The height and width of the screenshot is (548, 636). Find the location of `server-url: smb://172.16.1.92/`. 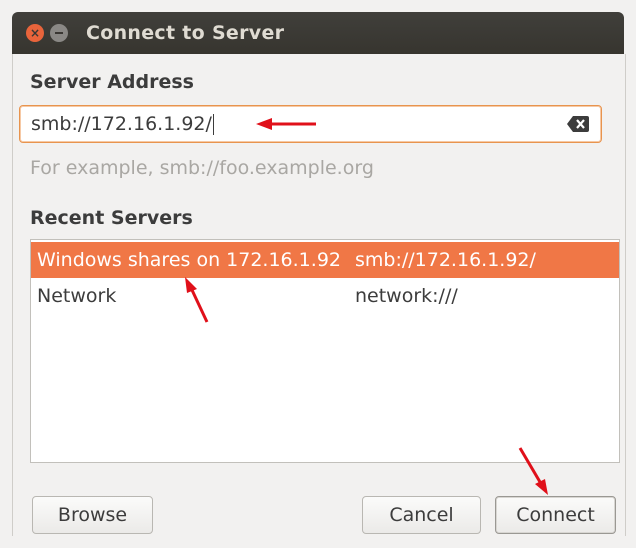

server-url: smb://172.16.1.92/ is located at coordinates (445, 260).